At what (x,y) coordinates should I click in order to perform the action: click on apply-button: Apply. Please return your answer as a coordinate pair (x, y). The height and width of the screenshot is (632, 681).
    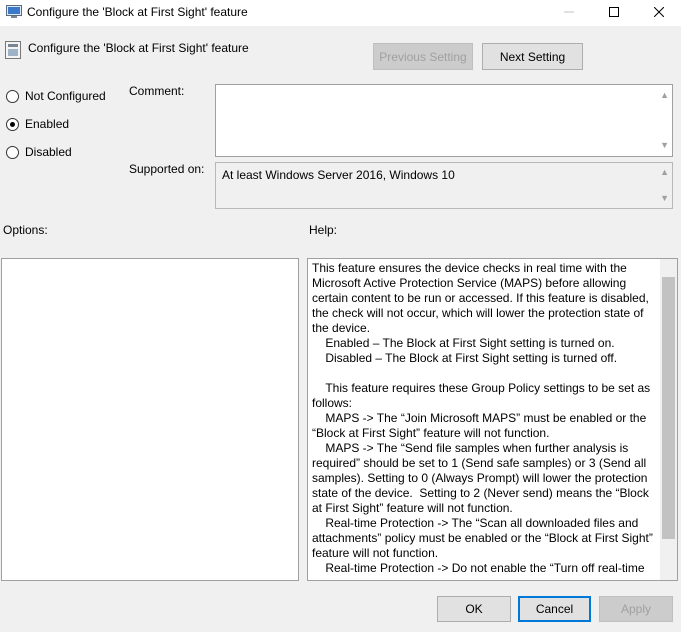
    Looking at the image, I should click on (636, 609).